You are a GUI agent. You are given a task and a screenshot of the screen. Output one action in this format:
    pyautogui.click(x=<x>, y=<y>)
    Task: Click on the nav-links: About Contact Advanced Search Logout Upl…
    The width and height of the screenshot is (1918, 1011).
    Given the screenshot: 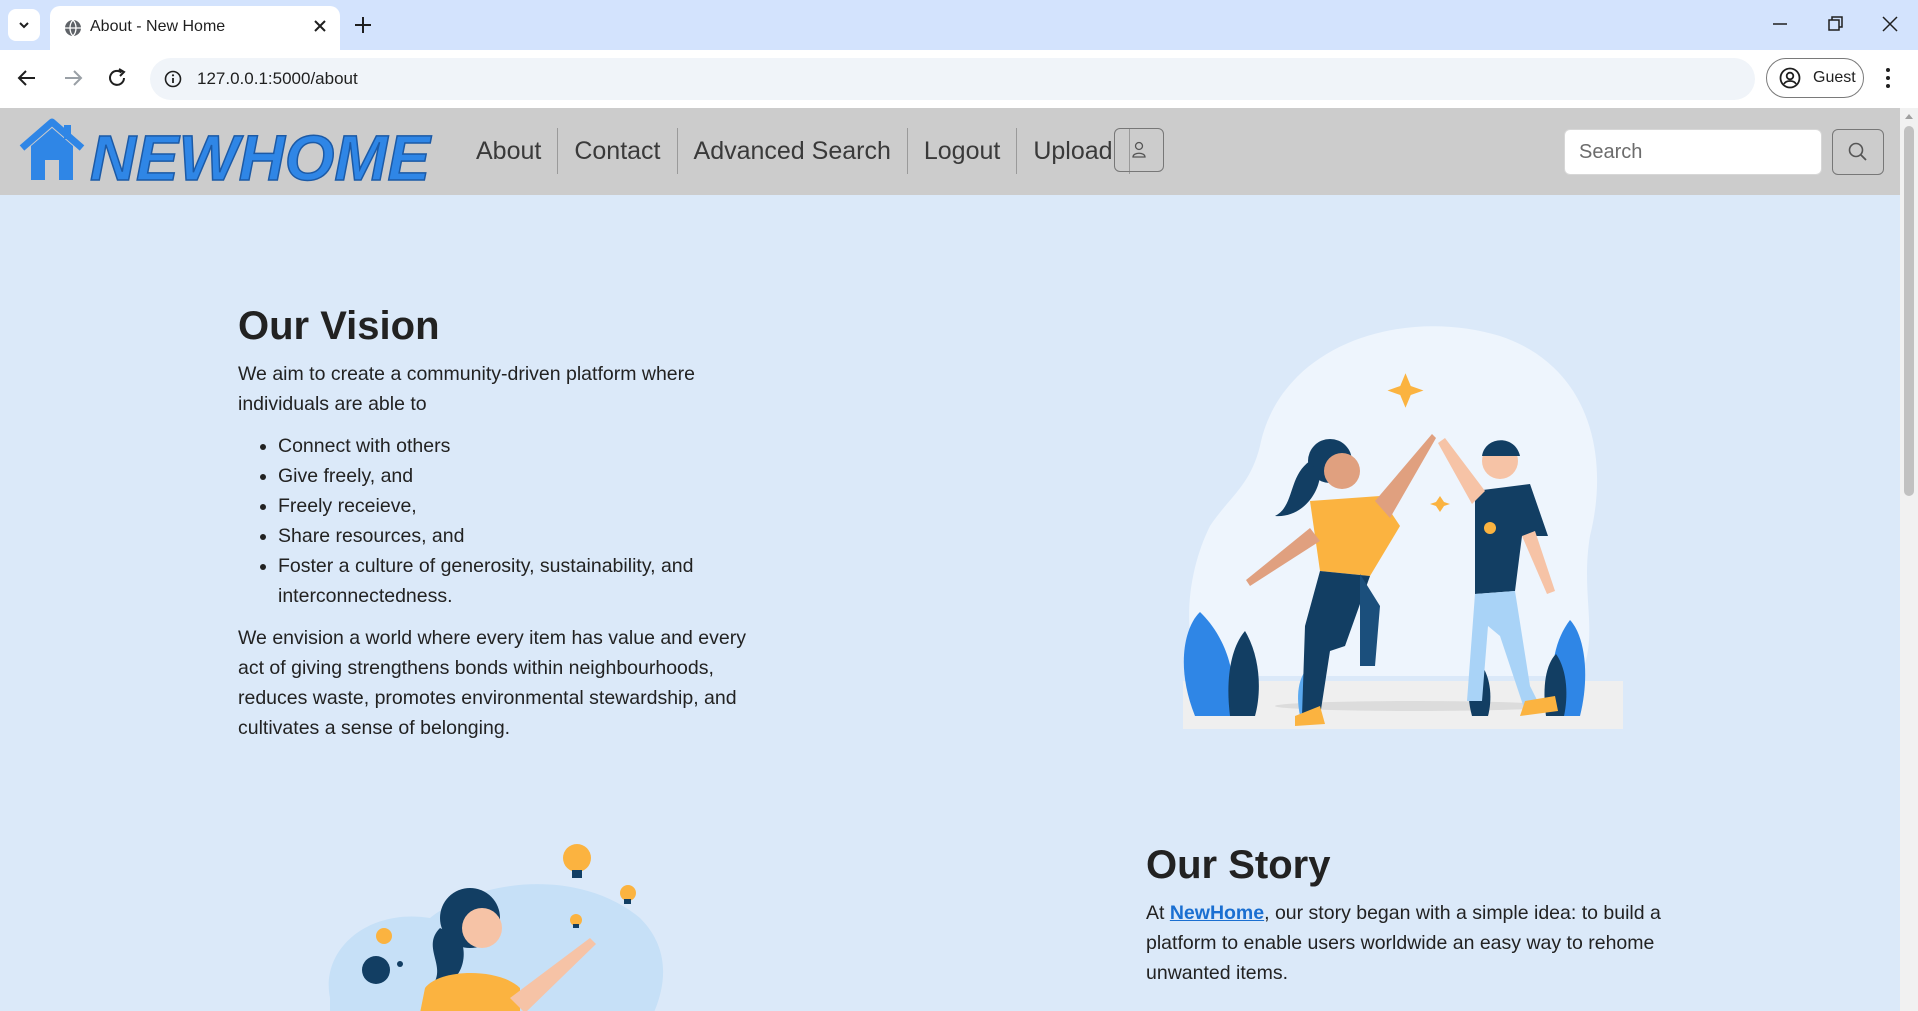 What is the action you would take?
    pyautogui.click(x=795, y=151)
    